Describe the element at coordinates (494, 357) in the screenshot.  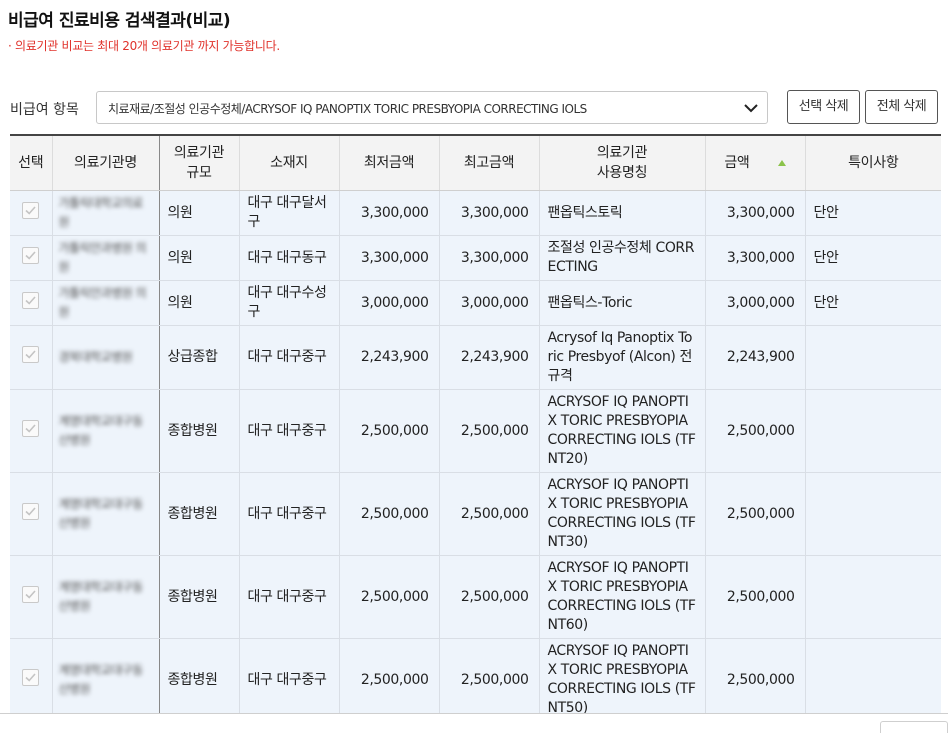
I see `max-price: 2,243,900` at that location.